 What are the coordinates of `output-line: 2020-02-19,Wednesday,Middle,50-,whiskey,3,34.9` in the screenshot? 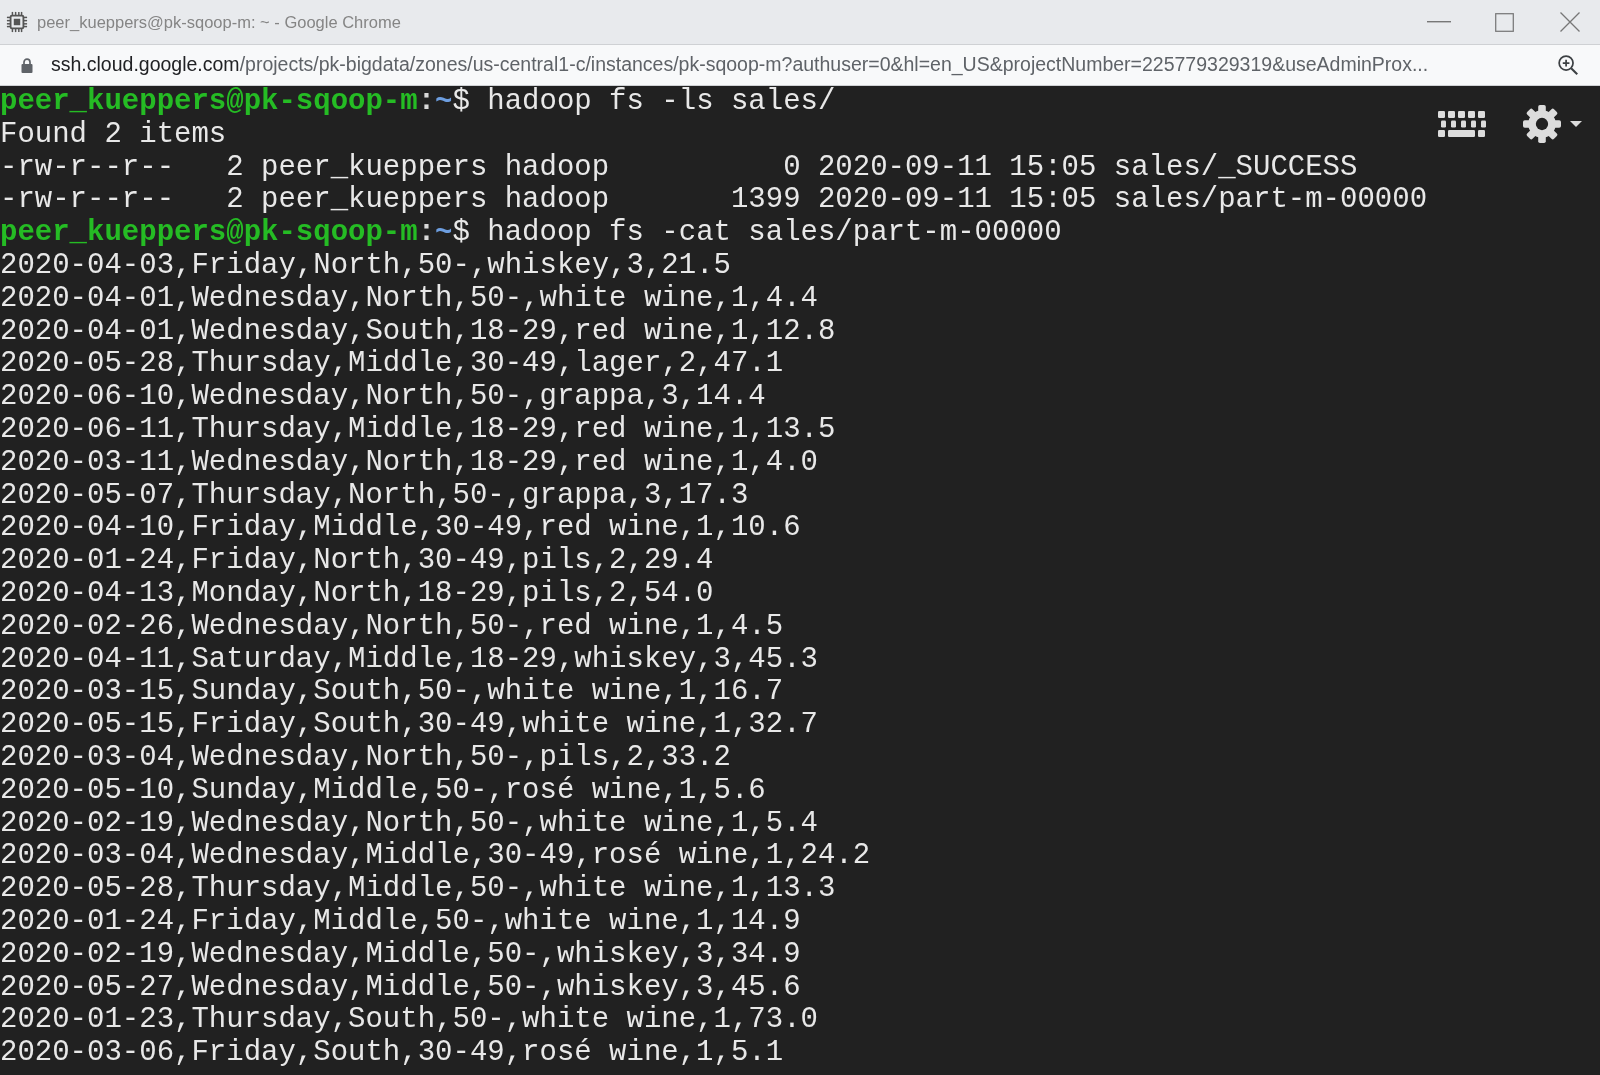 It's located at (400, 955).